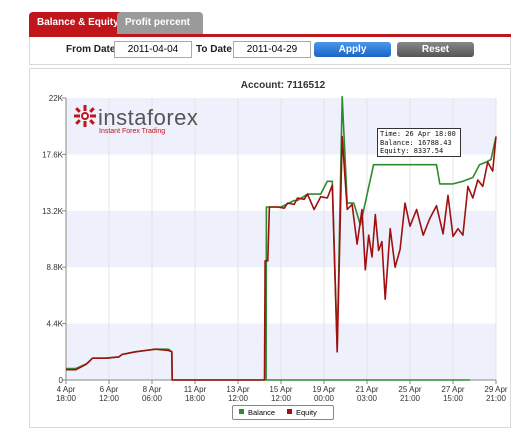 The height and width of the screenshot is (441, 530). What do you see at coordinates (323, 394) in the screenshot?
I see `x-tick-label: 19 Apr 00:00` at bounding box center [323, 394].